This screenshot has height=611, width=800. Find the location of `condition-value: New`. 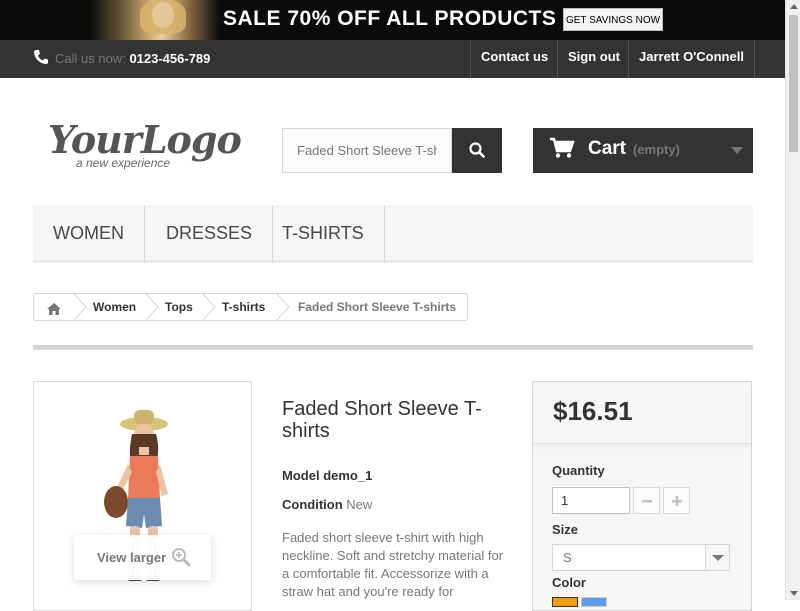

condition-value: New is located at coordinates (359, 504).